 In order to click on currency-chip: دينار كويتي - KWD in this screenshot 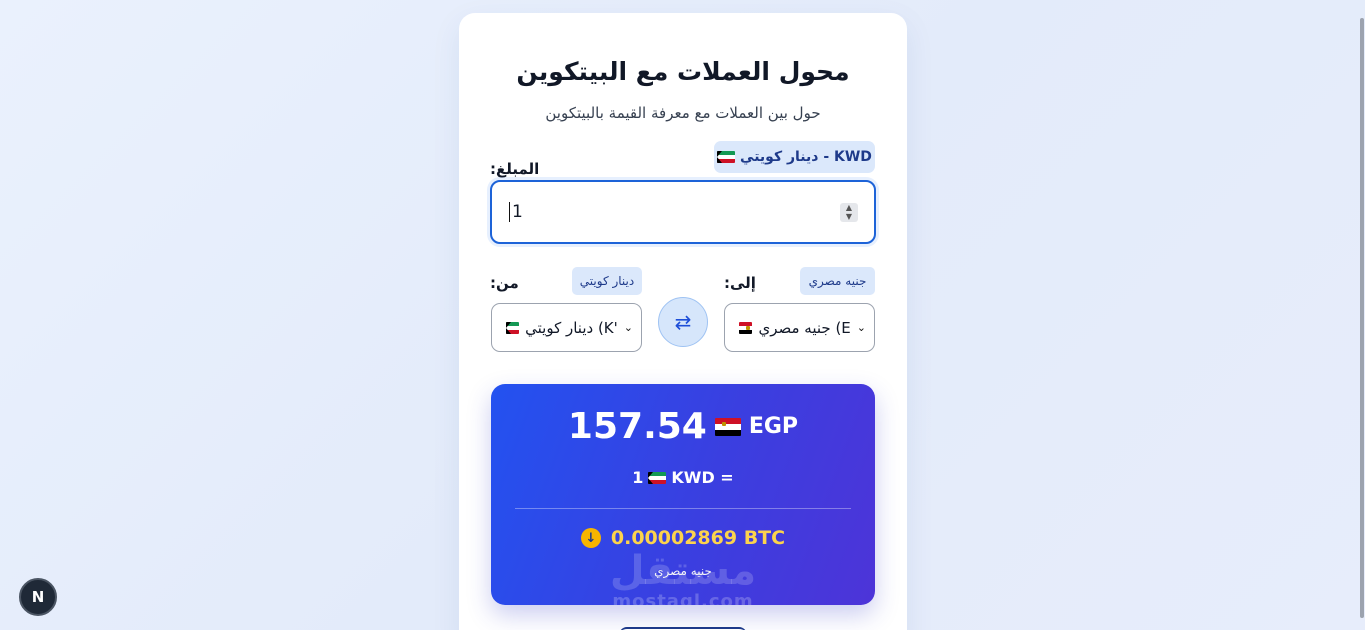, I will do `click(794, 157)`.